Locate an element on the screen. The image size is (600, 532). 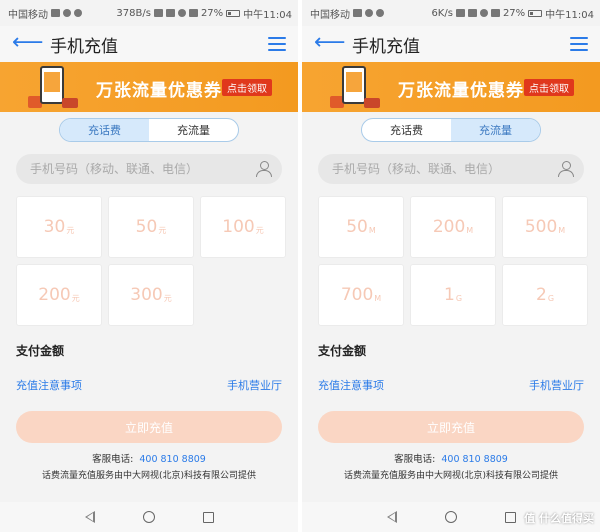
amount-option: 30 元 is located at coordinates (59, 227).